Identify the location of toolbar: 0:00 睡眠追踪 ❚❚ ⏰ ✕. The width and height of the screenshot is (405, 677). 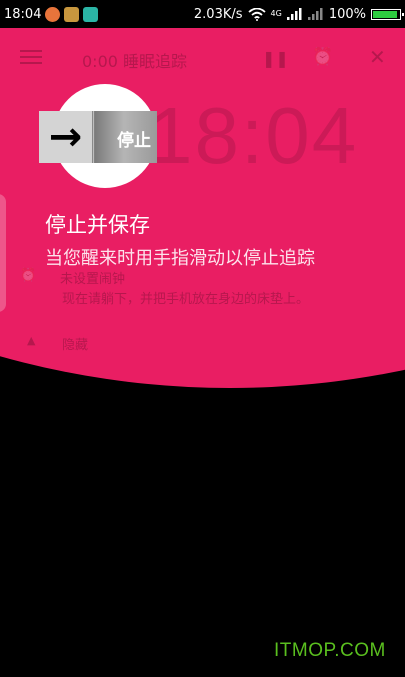
(202, 58).